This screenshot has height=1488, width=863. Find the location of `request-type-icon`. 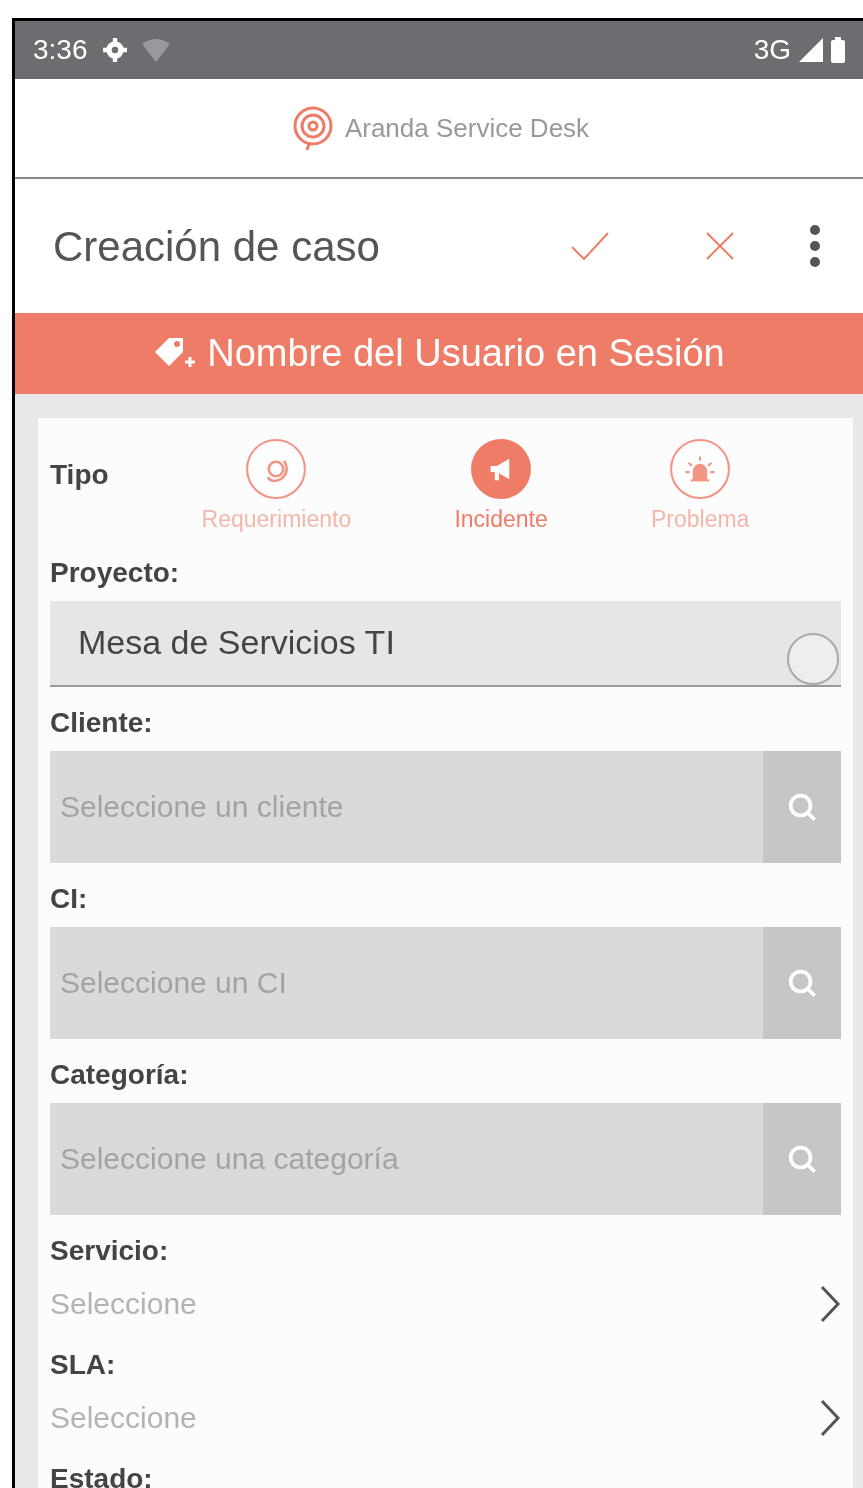

request-type-icon is located at coordinates (276, 469).